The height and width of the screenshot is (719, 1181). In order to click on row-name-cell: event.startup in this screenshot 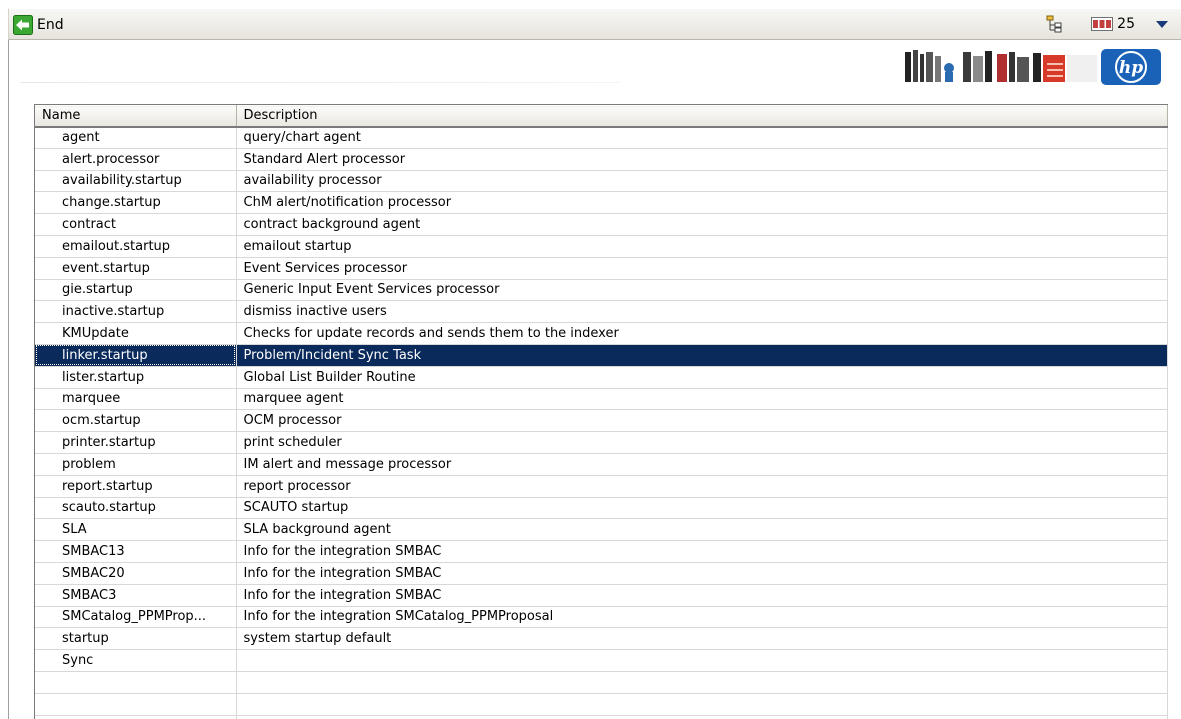, I will do `click(136, 268)`.